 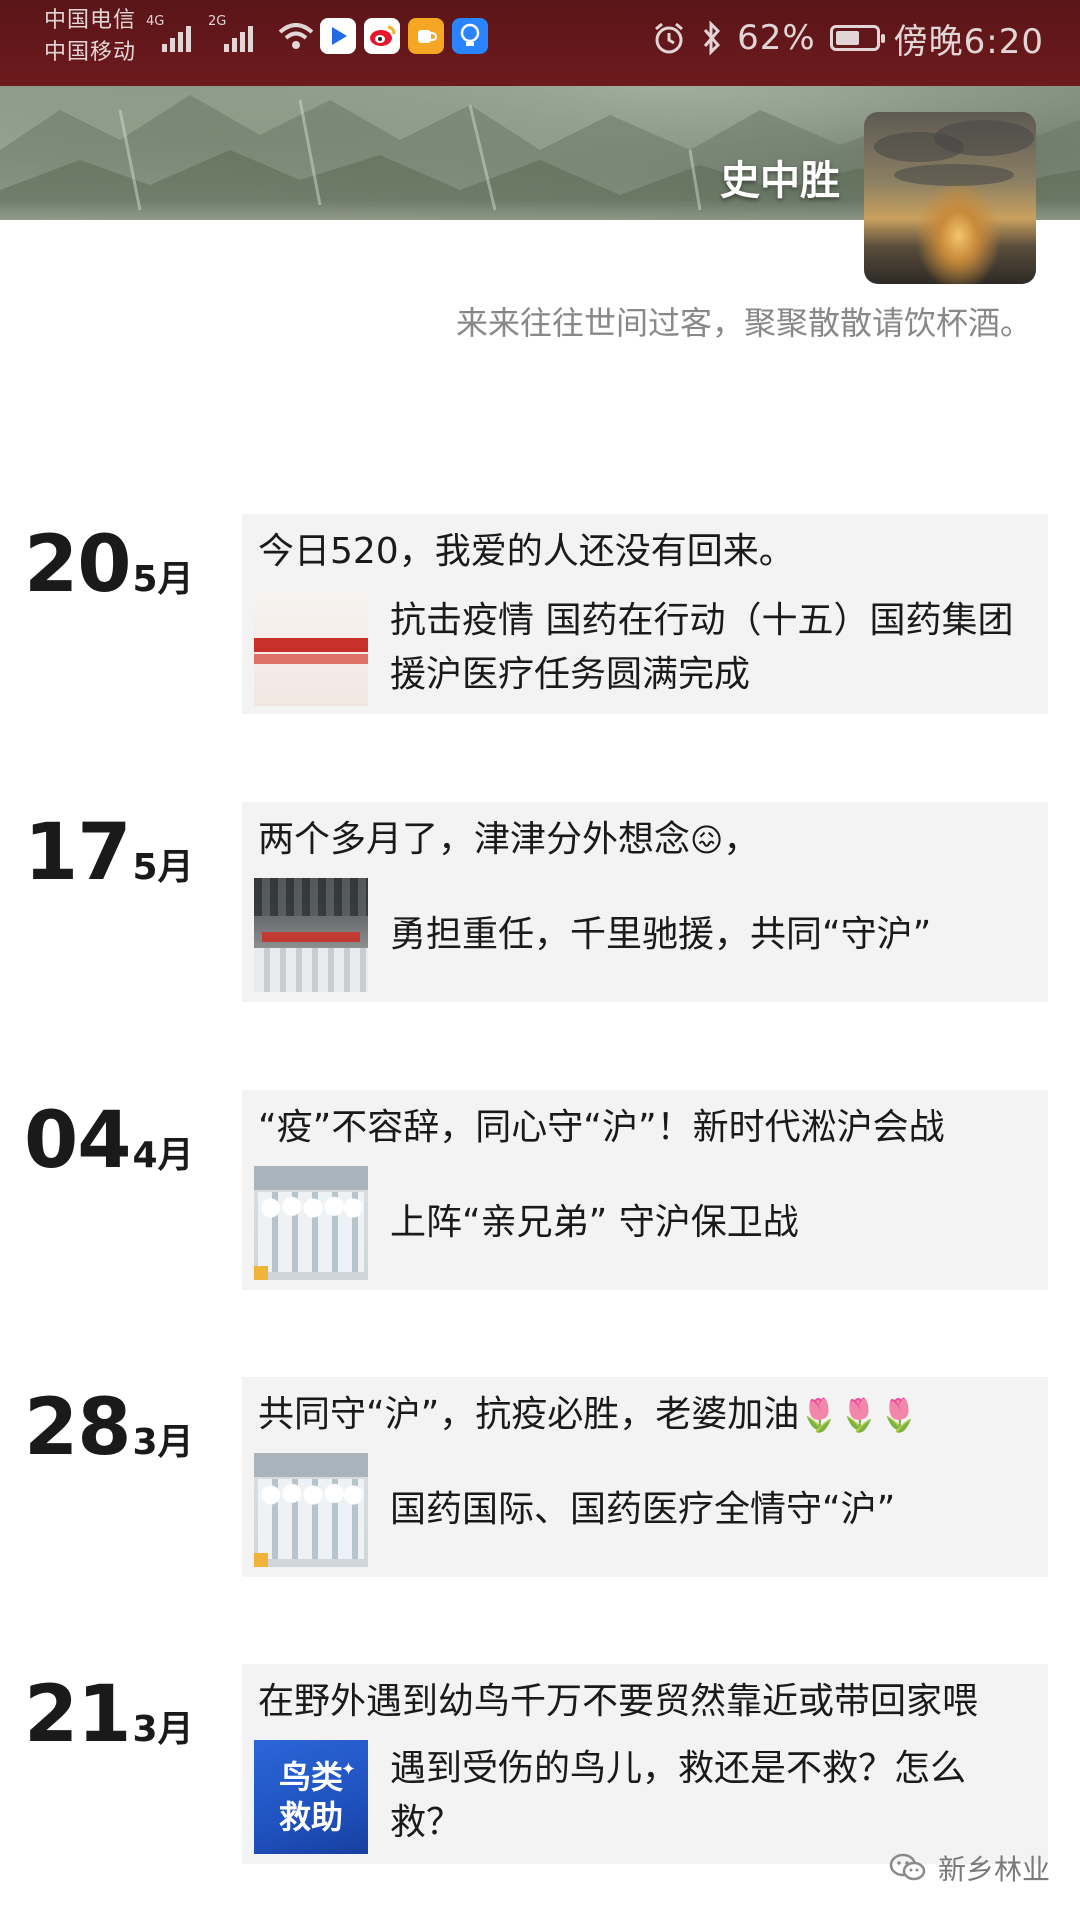 I want to click on post-date-day: 04, so click(x=78, y=1141).